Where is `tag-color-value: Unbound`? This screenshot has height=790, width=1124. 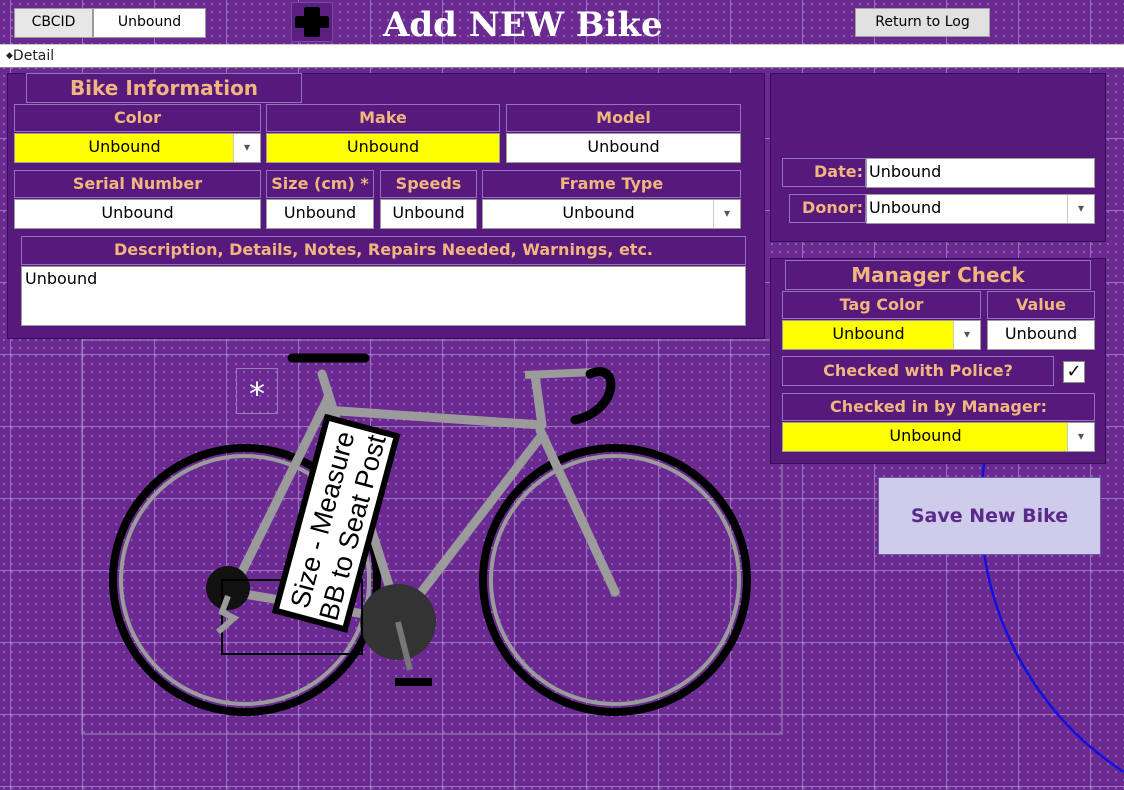
tag-color-value: Unbound is located at coordinates (868, 333).